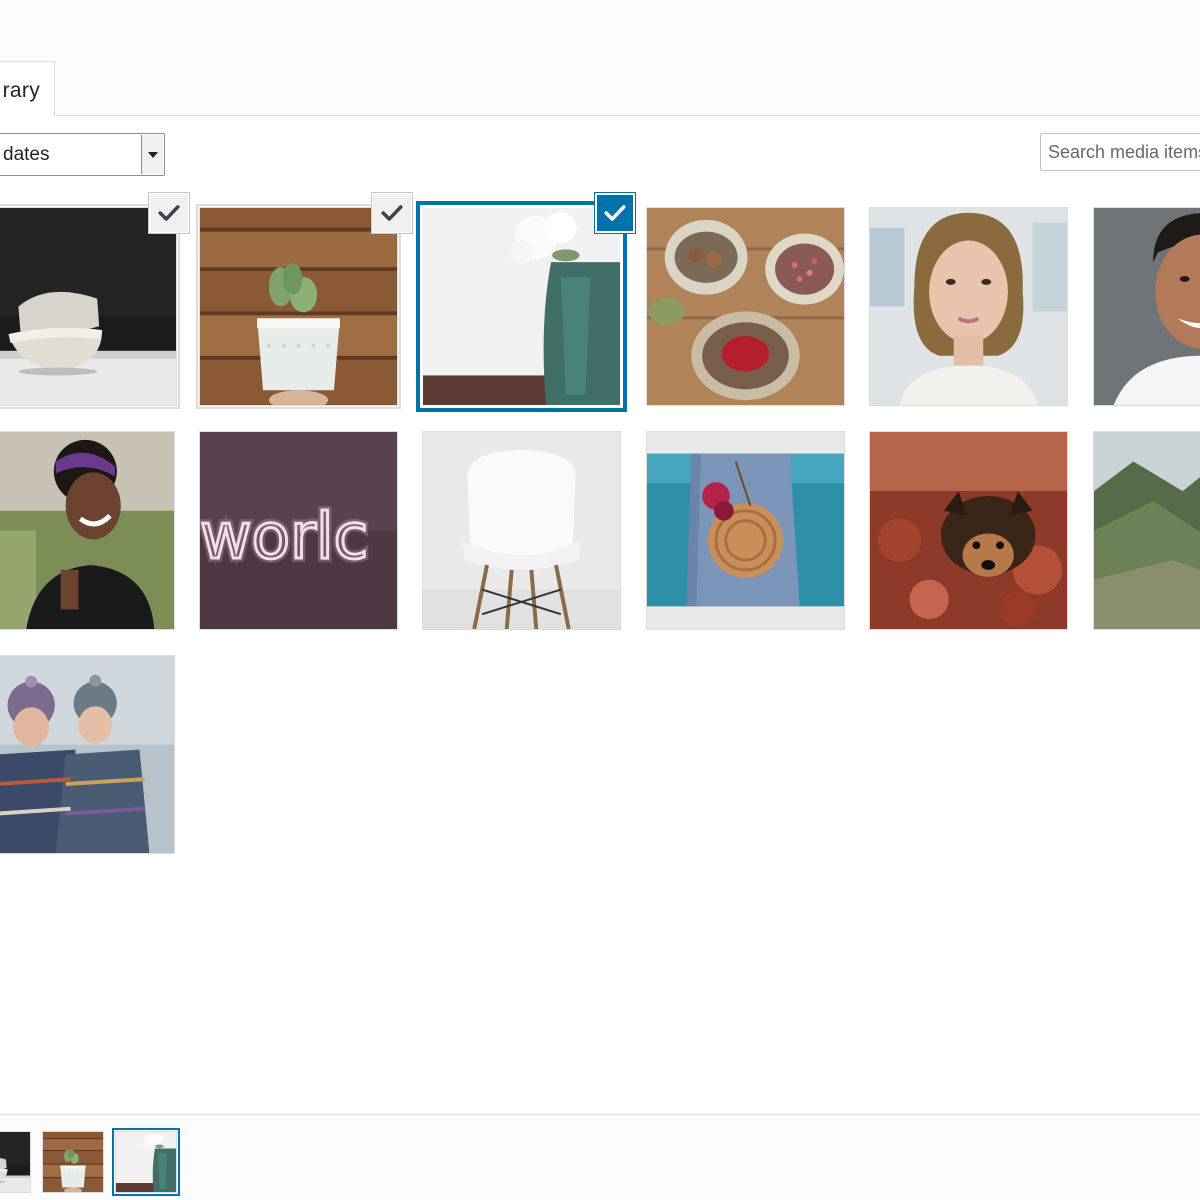  I want to click on date-filter-select: dates, so click(82, 154).